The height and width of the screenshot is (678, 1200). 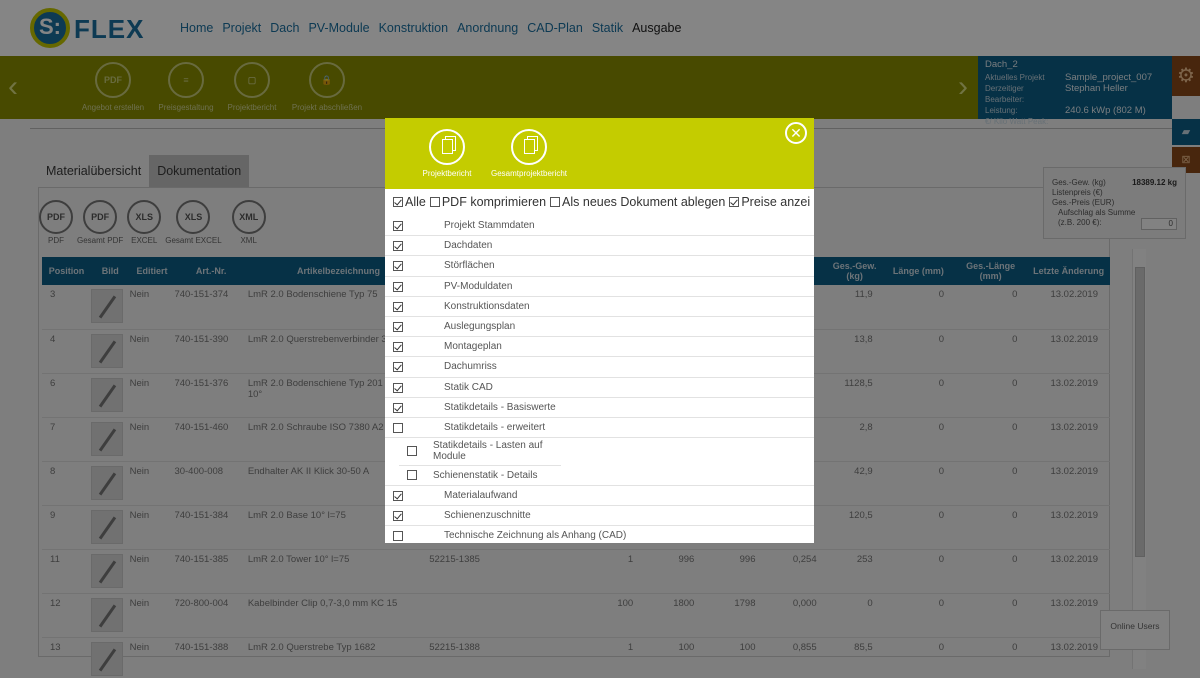 What do you see at coordinates (487, 306) in the screenshot?
I see `section-label: Konstruktionsdaten` at bounding box center [487, 306].